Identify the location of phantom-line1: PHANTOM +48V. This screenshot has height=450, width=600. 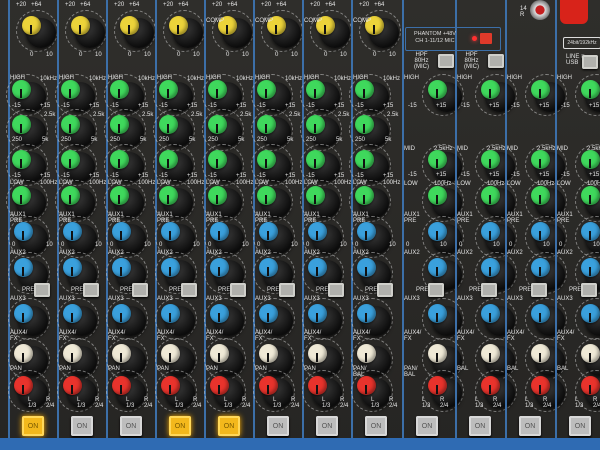
(435, 34).